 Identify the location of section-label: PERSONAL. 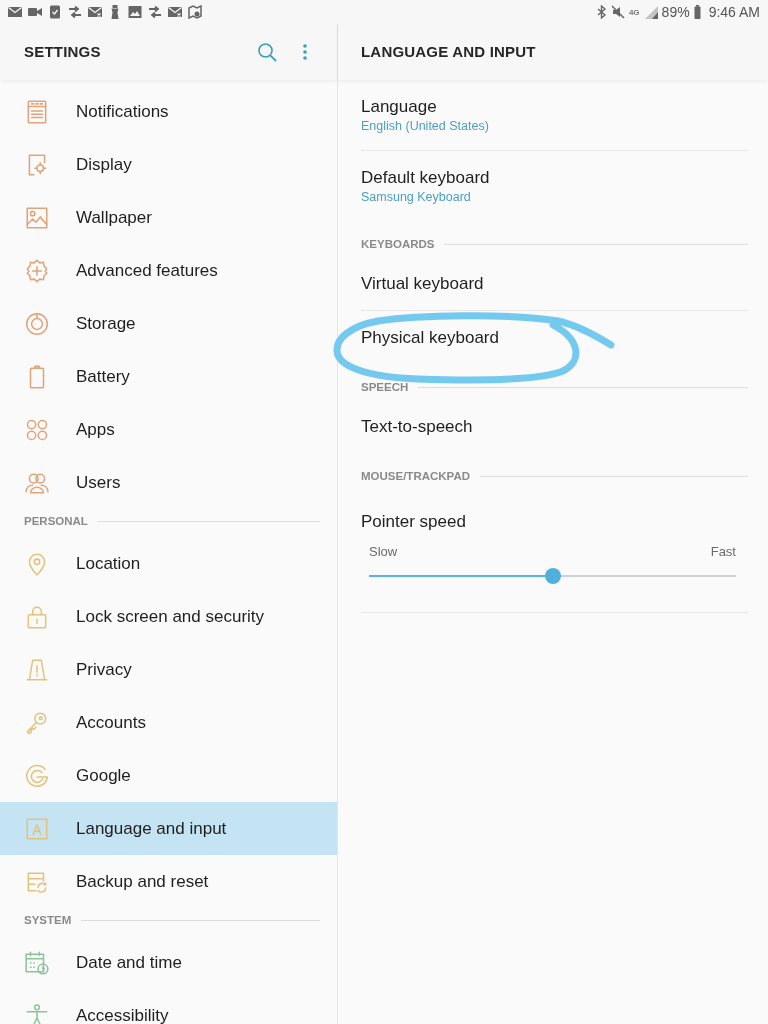
(56, 521).